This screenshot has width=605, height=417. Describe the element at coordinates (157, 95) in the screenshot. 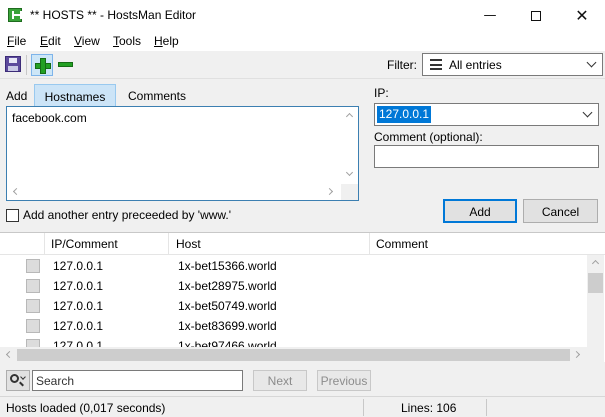

I see `tab-comments: Comments` at that location.